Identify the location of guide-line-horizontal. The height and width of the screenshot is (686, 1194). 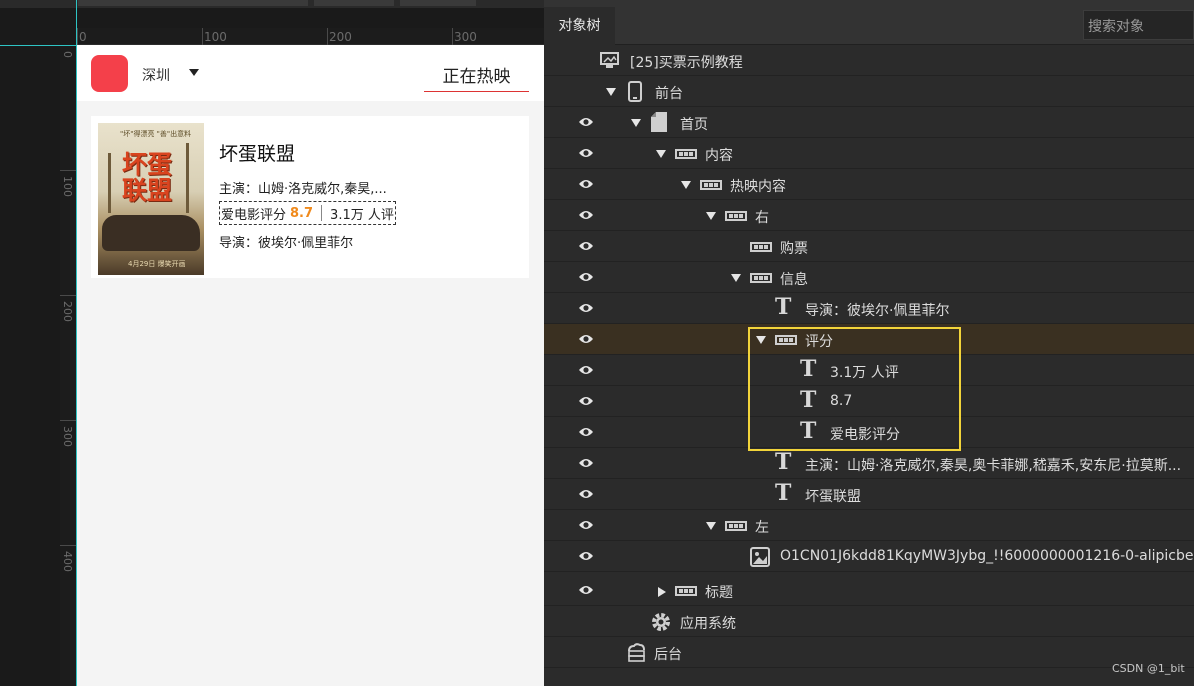
(38, 45).